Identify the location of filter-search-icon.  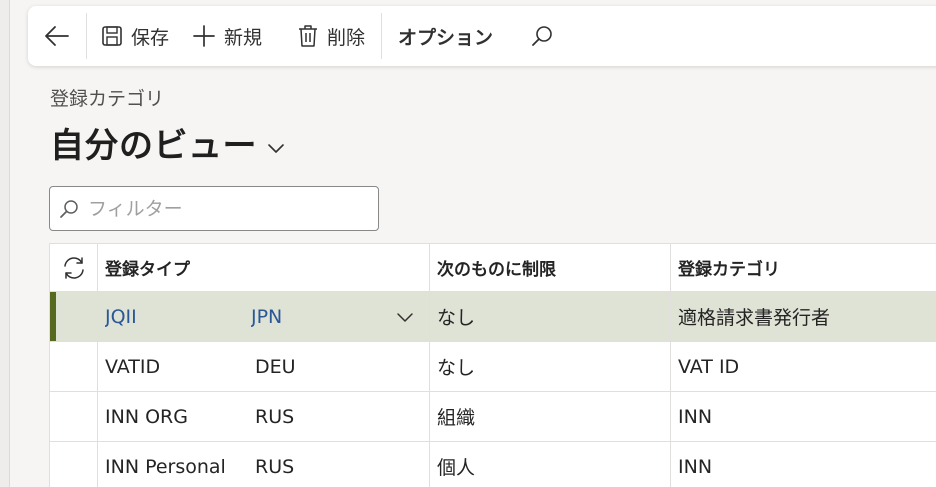
(69, 209).